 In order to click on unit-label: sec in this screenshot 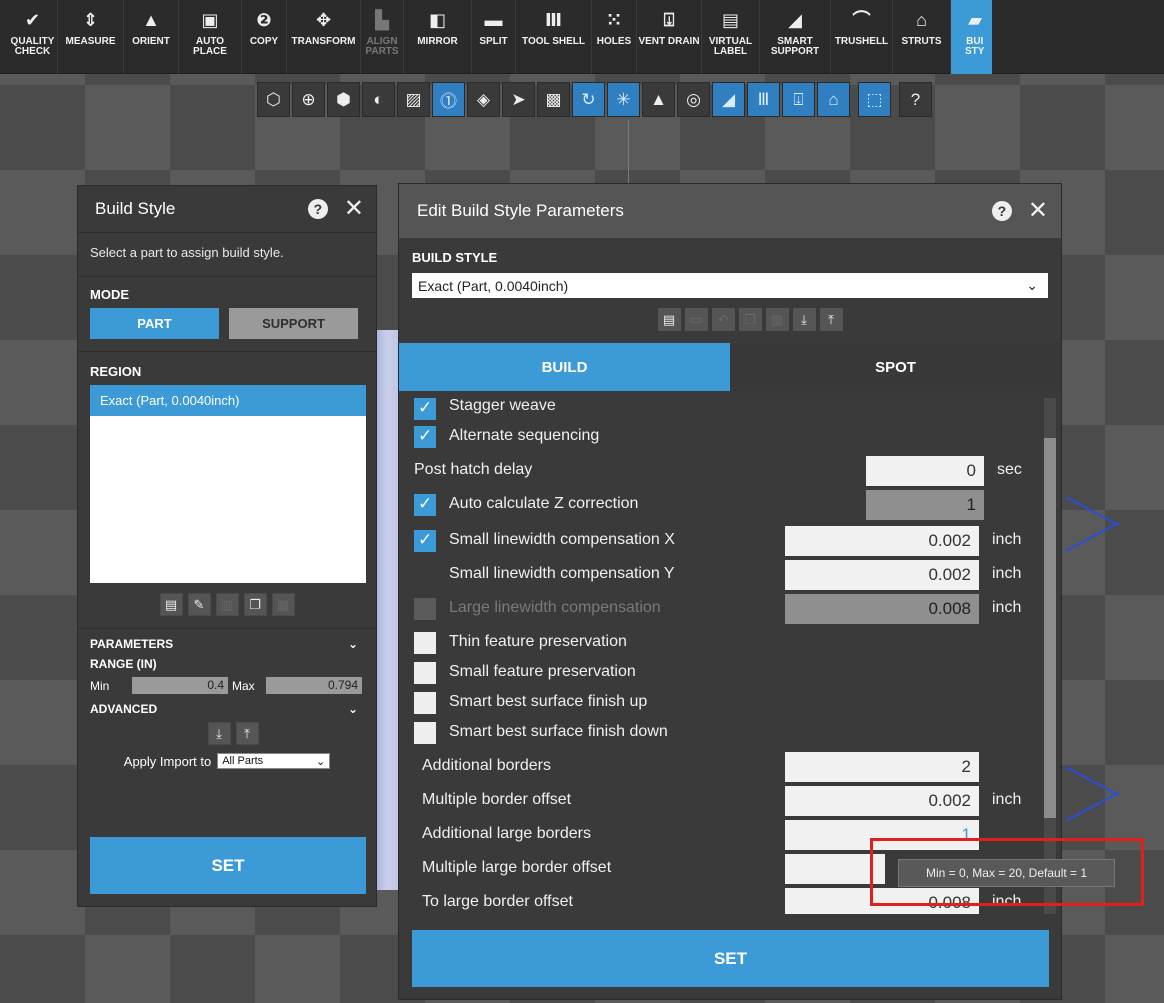, I will do `click(1009, 469)`.